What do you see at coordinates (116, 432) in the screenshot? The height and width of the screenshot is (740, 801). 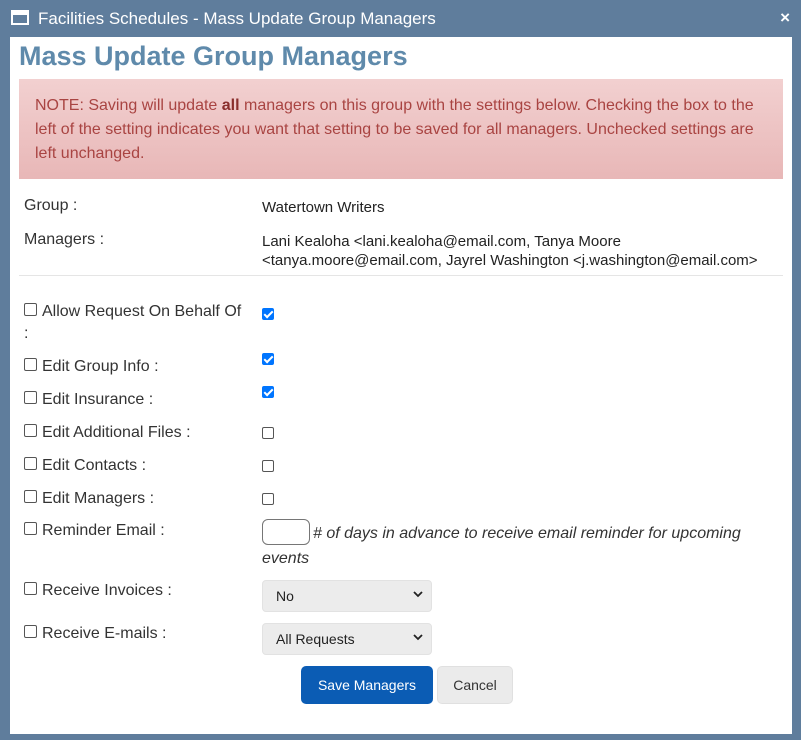 I see `setting-label: Edit Additional Files :` at bounding box center [116, 432].